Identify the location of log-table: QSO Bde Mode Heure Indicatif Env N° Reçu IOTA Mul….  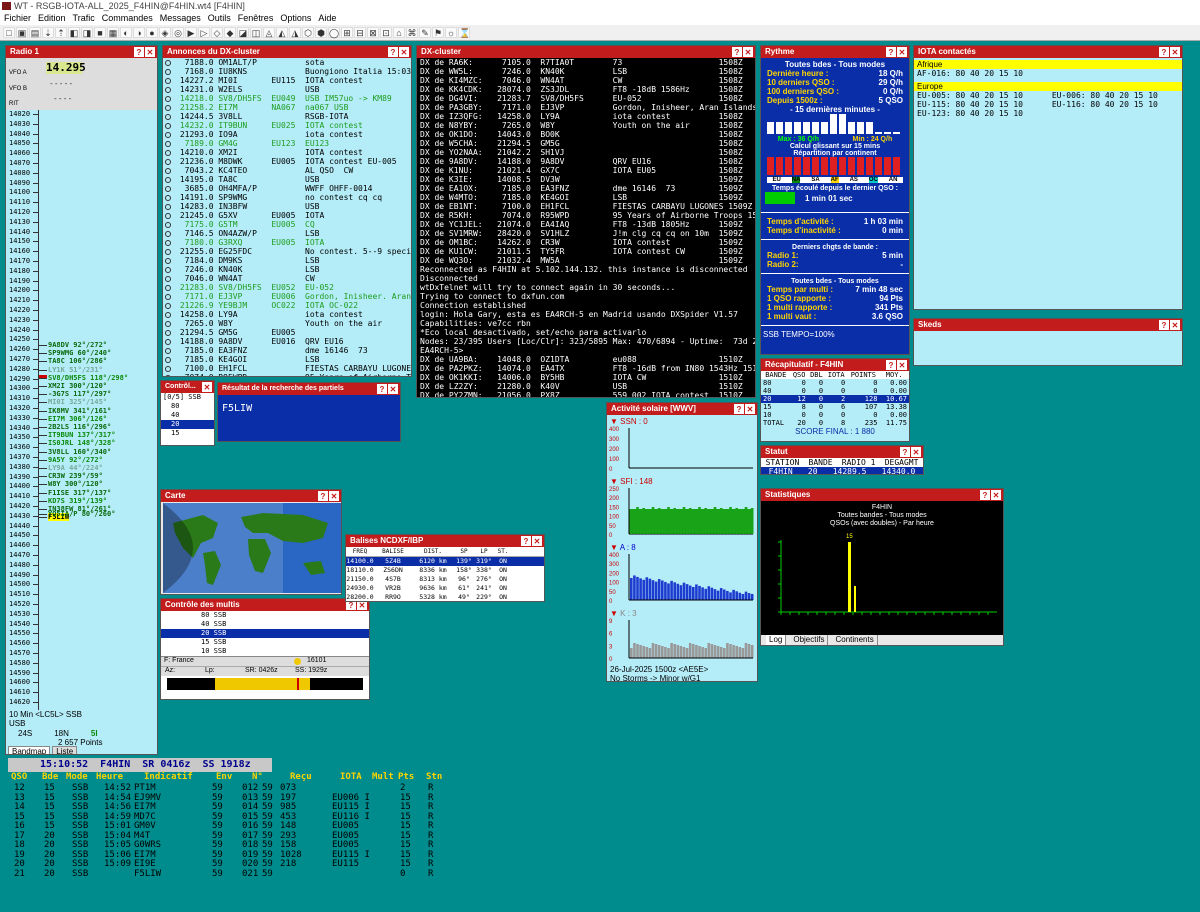
(228, 826).